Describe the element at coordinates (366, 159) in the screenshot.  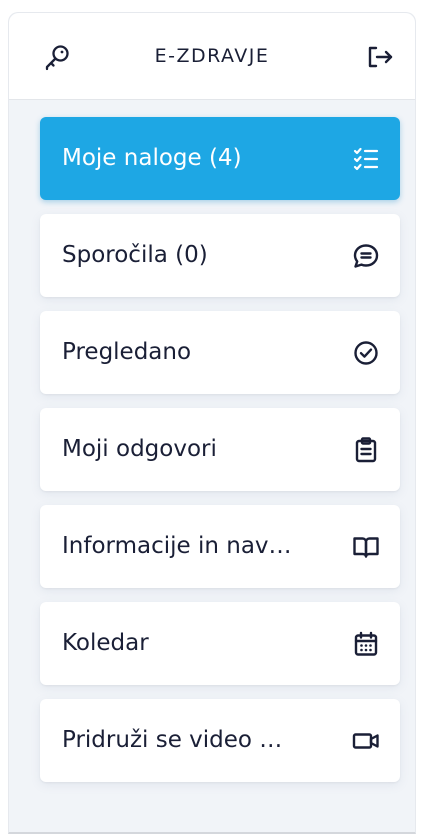
I see `tasks-list-icon` at that location.